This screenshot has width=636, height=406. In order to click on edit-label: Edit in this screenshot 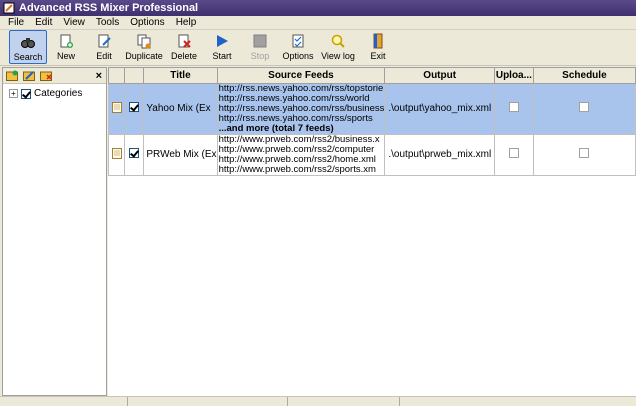, I will do `click(104, 56)`.